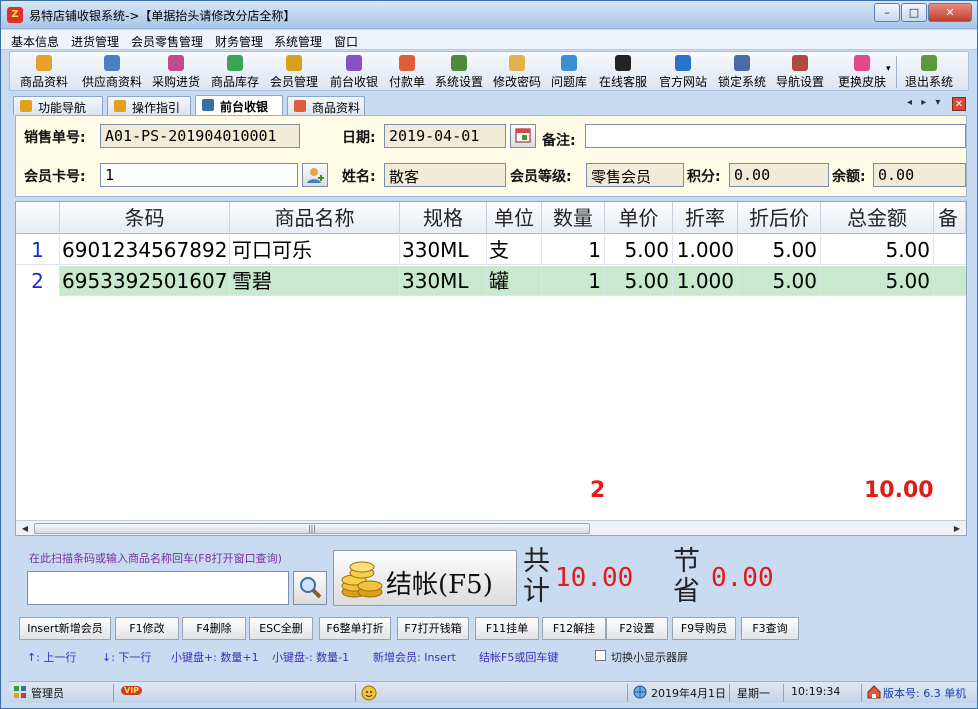  Describe the element at coordinates (959, 104) in the screenshot. I see `tab-close-icon: ✕` at that location.